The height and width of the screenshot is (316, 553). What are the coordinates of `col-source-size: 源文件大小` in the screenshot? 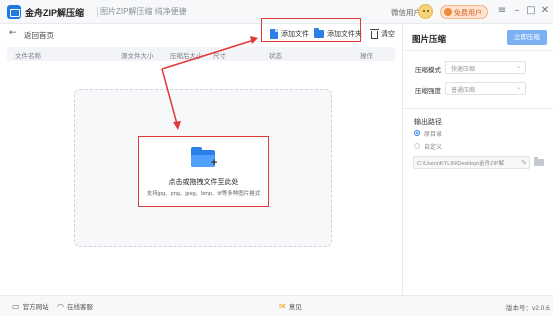 It's located at (137, 56).